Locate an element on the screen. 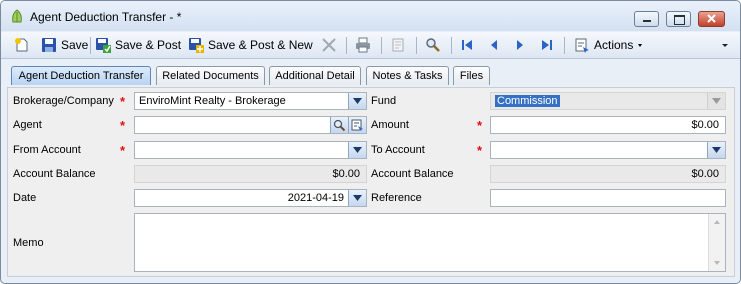 This screenshot has height=284, width=741. reference-input is located at coordinates (608, 198).